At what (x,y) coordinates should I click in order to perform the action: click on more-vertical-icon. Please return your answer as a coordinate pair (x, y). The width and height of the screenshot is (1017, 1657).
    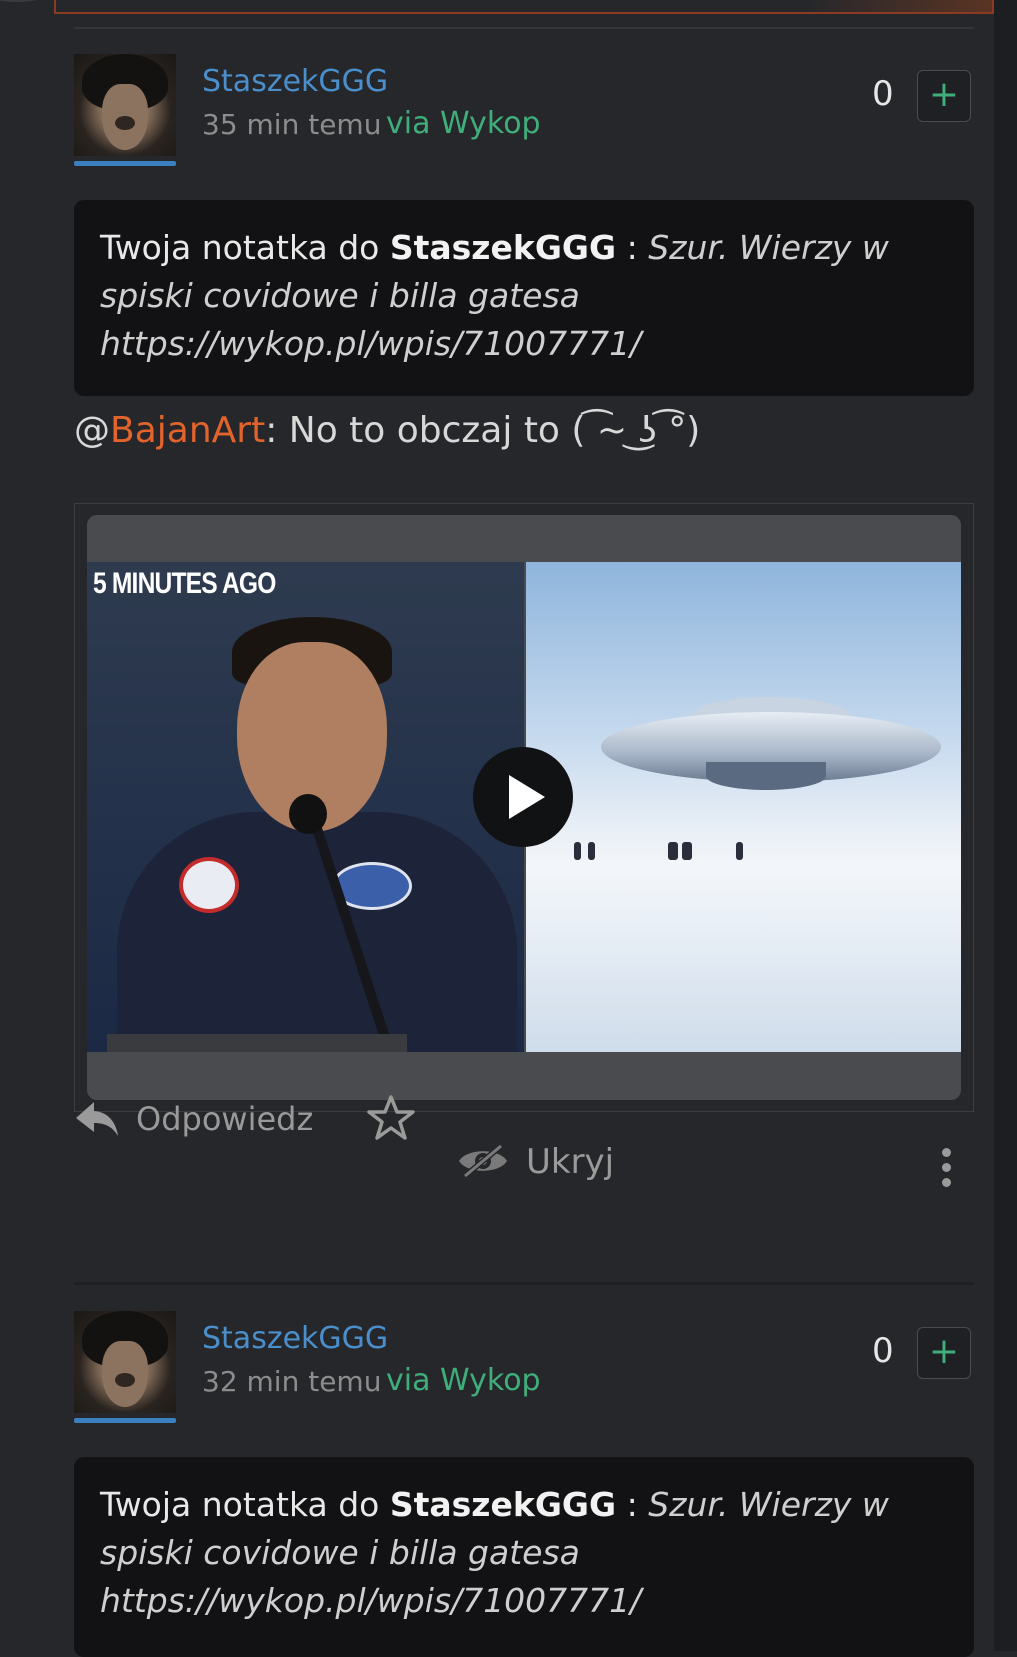
    Looking at the image, I should click on (947, 1168).